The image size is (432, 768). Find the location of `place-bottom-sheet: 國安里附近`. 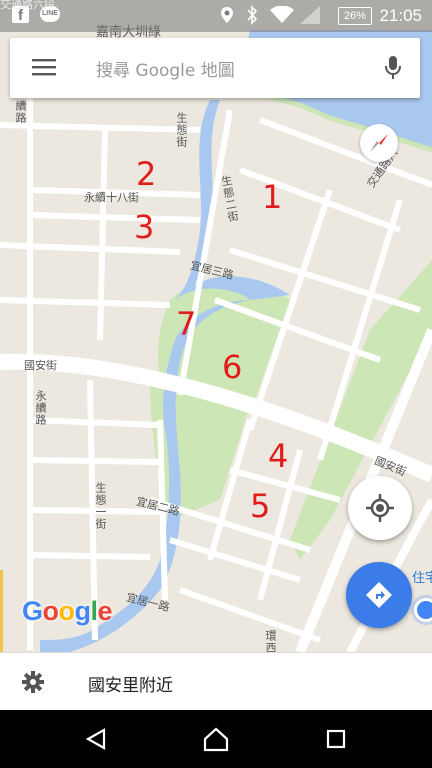

place-bottom-sheet: 國安里附近 is located at coordinates (216, 681).